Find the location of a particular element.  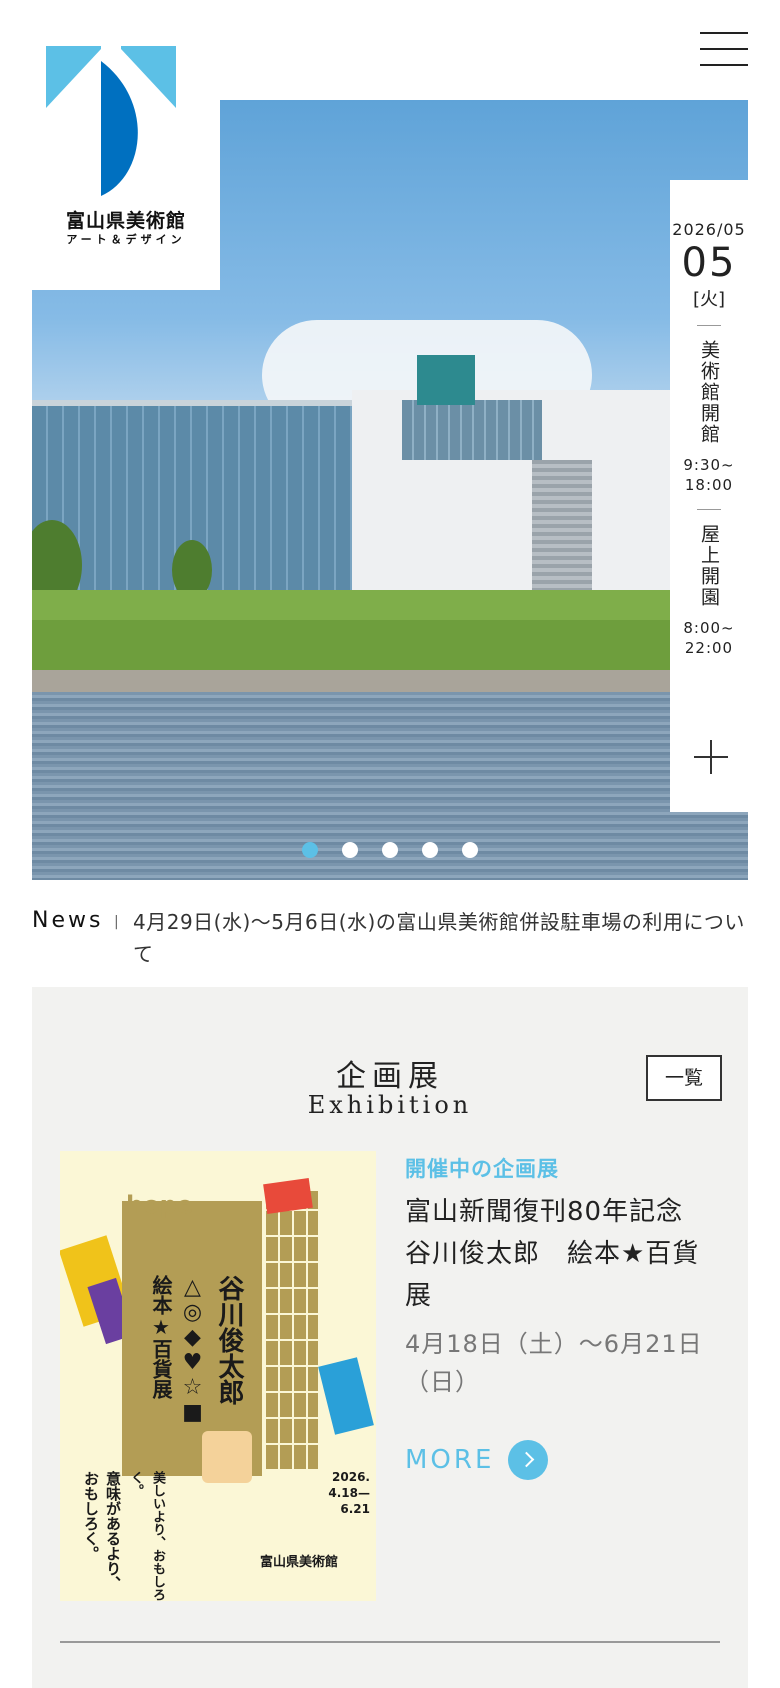

rooftop-tower is located at coordinates (446, 380).